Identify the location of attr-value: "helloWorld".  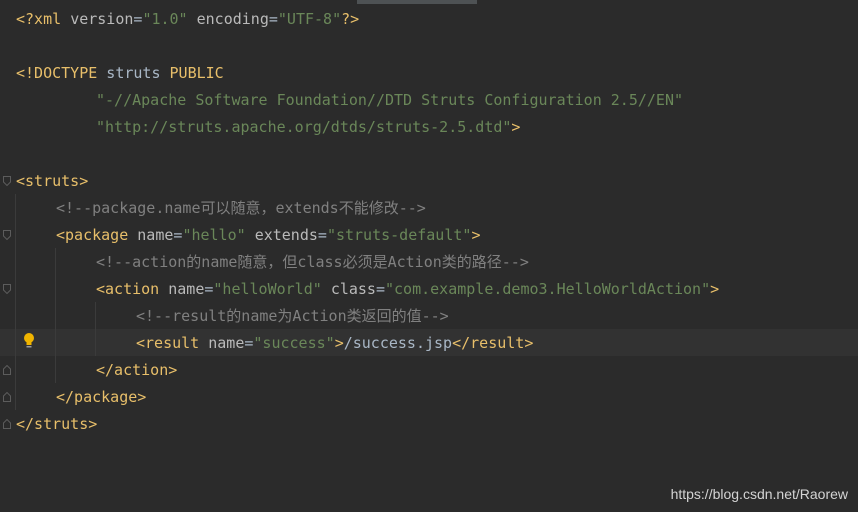
(267, 289).